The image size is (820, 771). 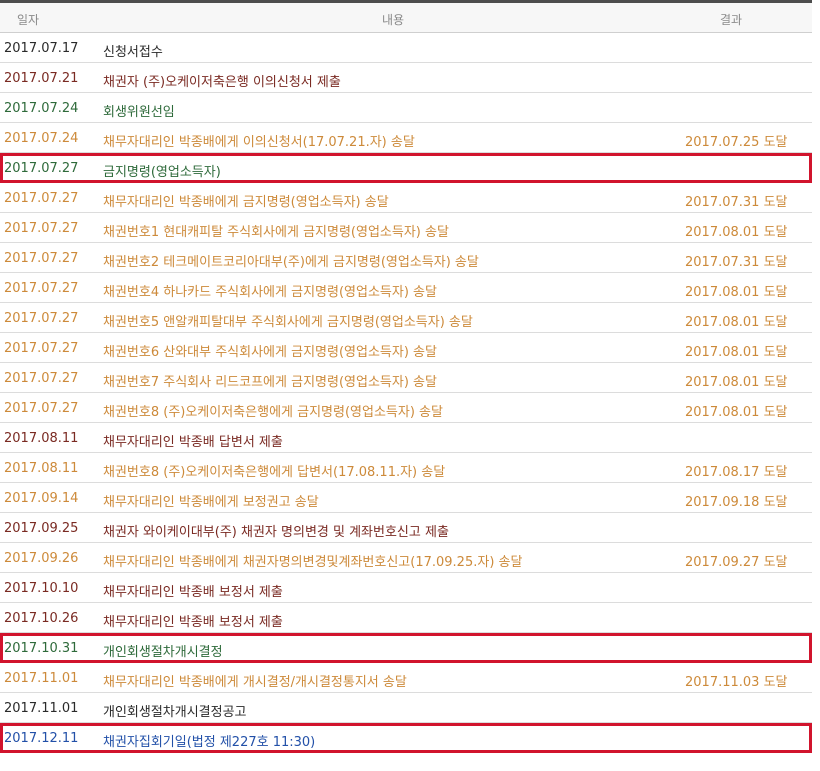 I want to click on row-content: 채권번호2 테크메이트코리아대부(주)에게 금지명령(영업소득자) 송달, so click(x=291, y=262).